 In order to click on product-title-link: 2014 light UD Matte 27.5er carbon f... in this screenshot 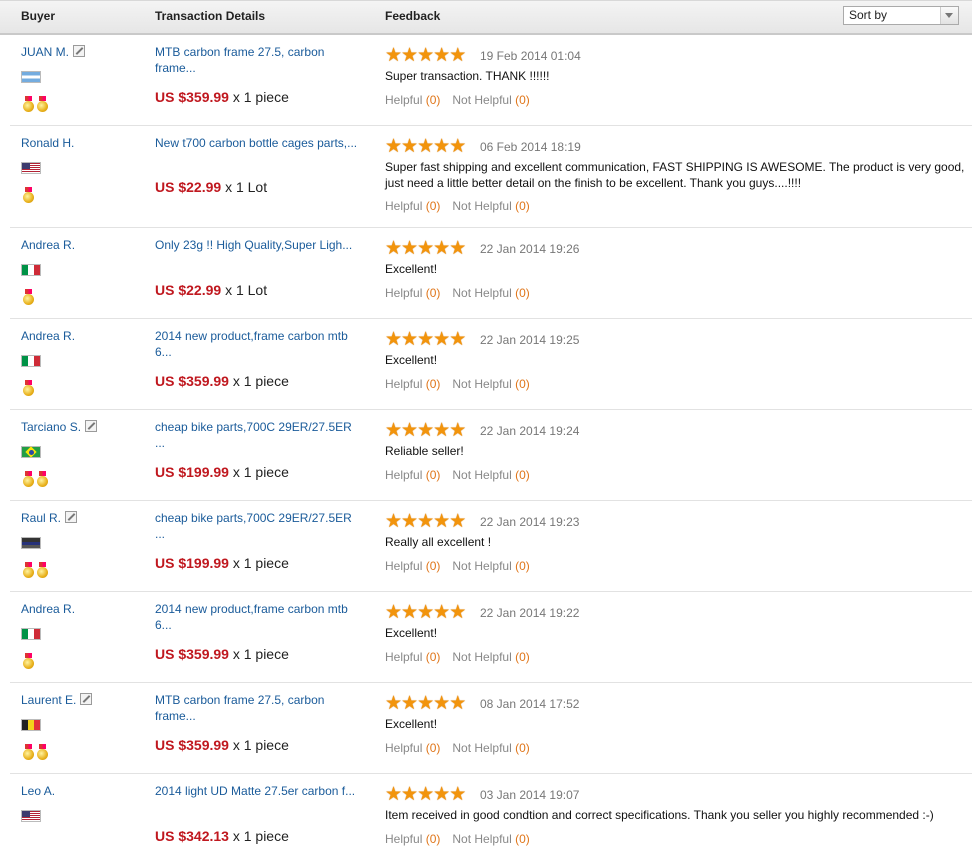, I will do `click(260, 791)`.